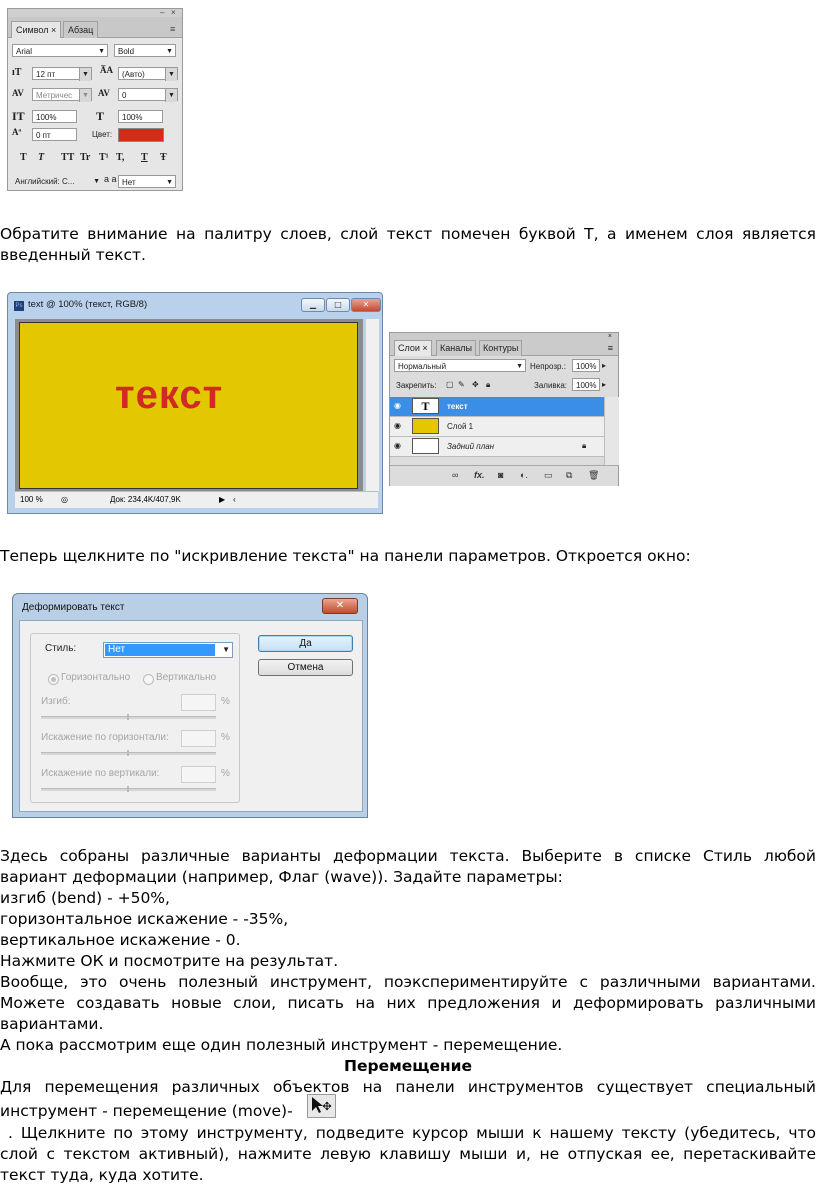  I want to click on fill-field: 100%, so click(586, 384).